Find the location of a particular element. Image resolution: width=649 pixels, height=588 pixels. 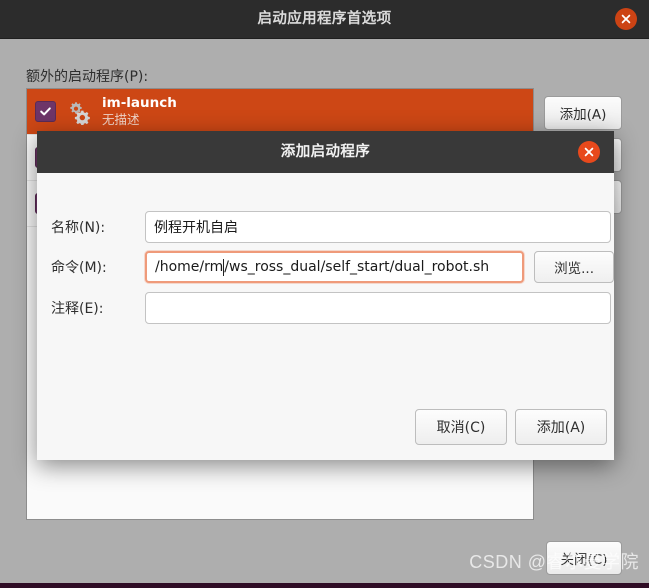

list-item-subtitle: 无描述 is located at coordinates (121, 120).